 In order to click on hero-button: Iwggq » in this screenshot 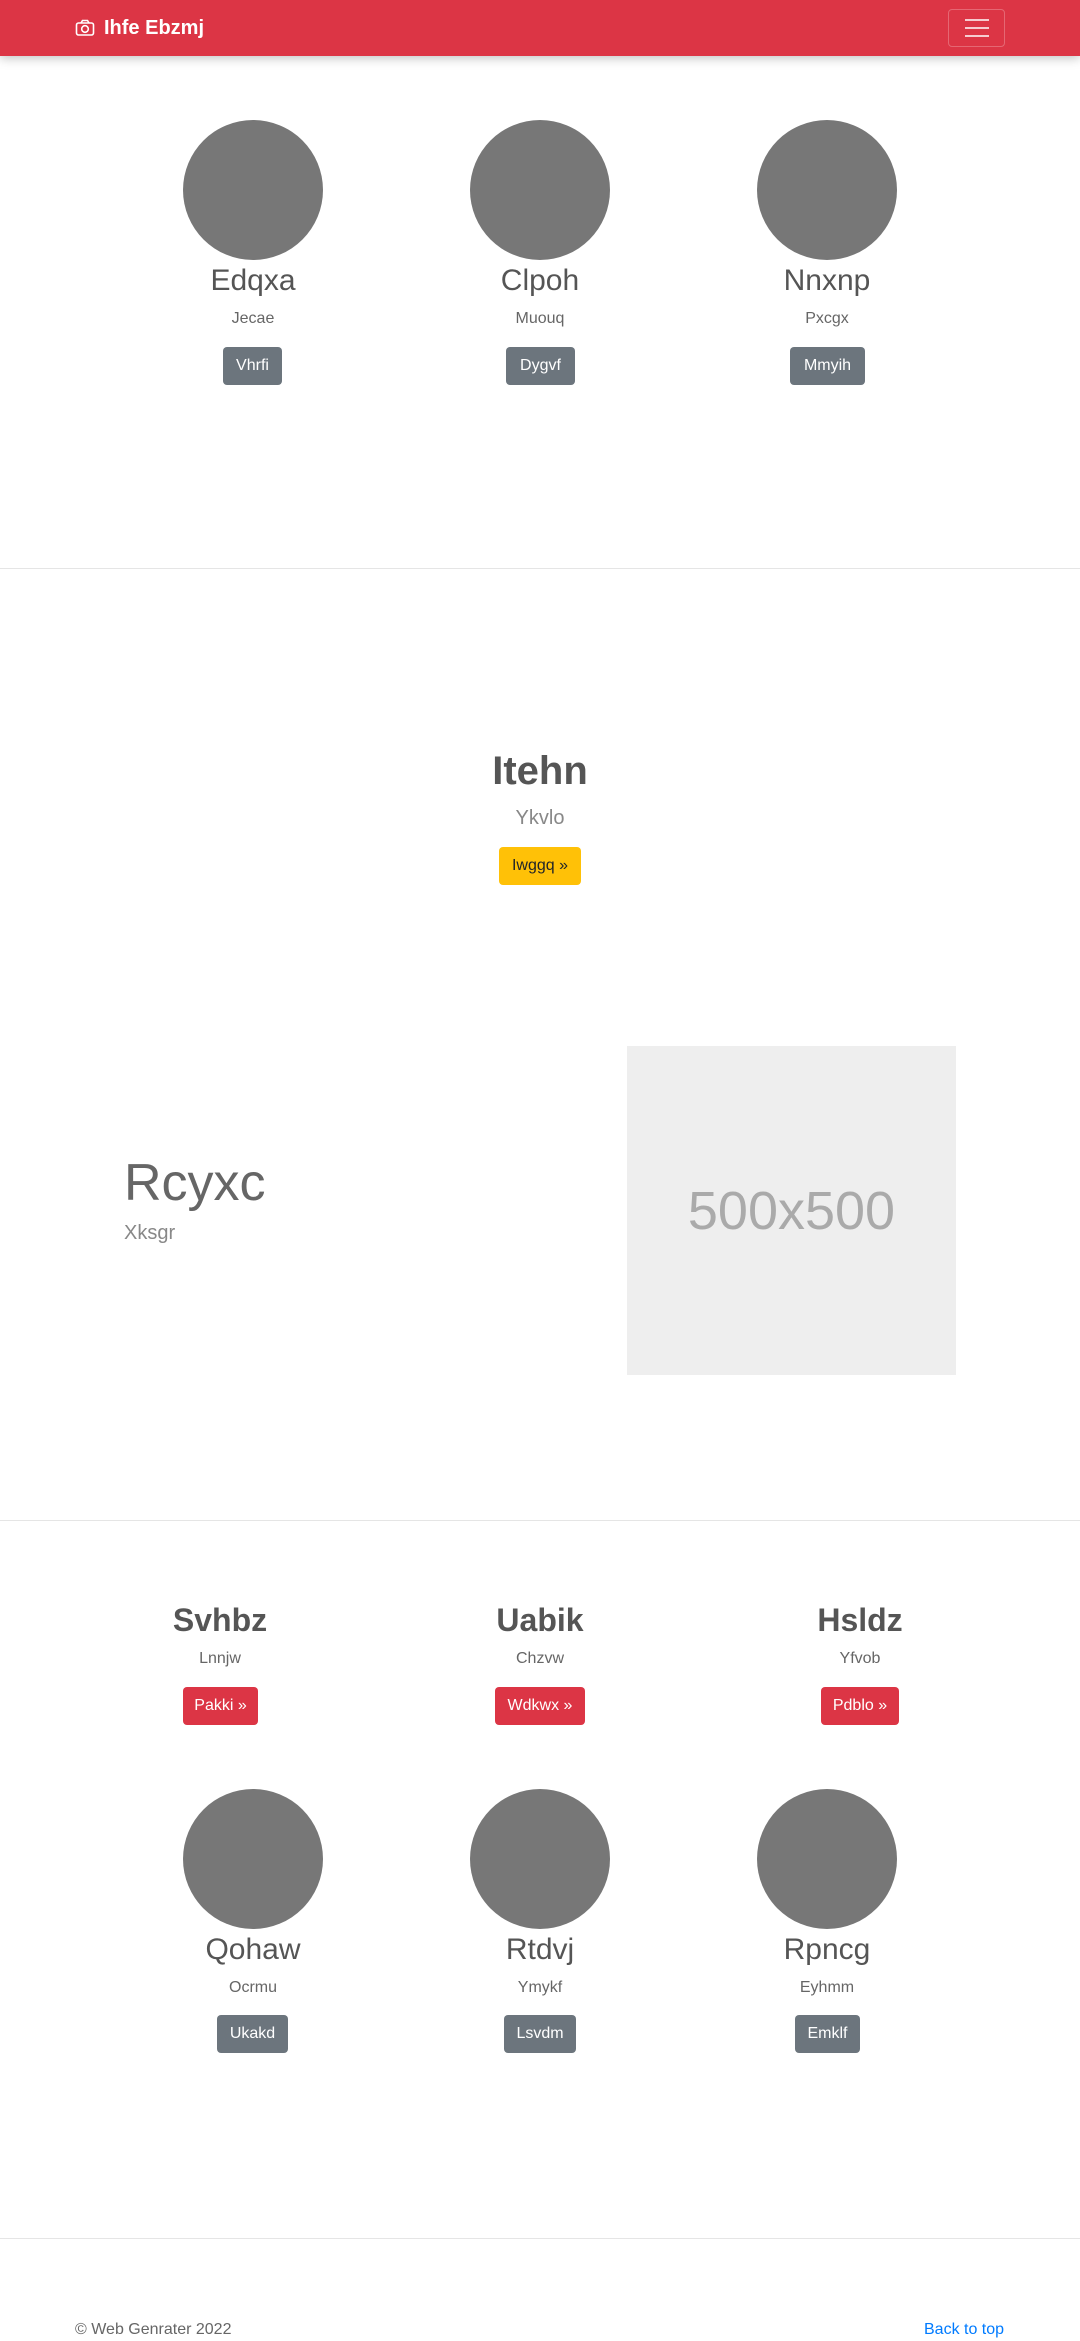, I will do `click(540, 866)`.